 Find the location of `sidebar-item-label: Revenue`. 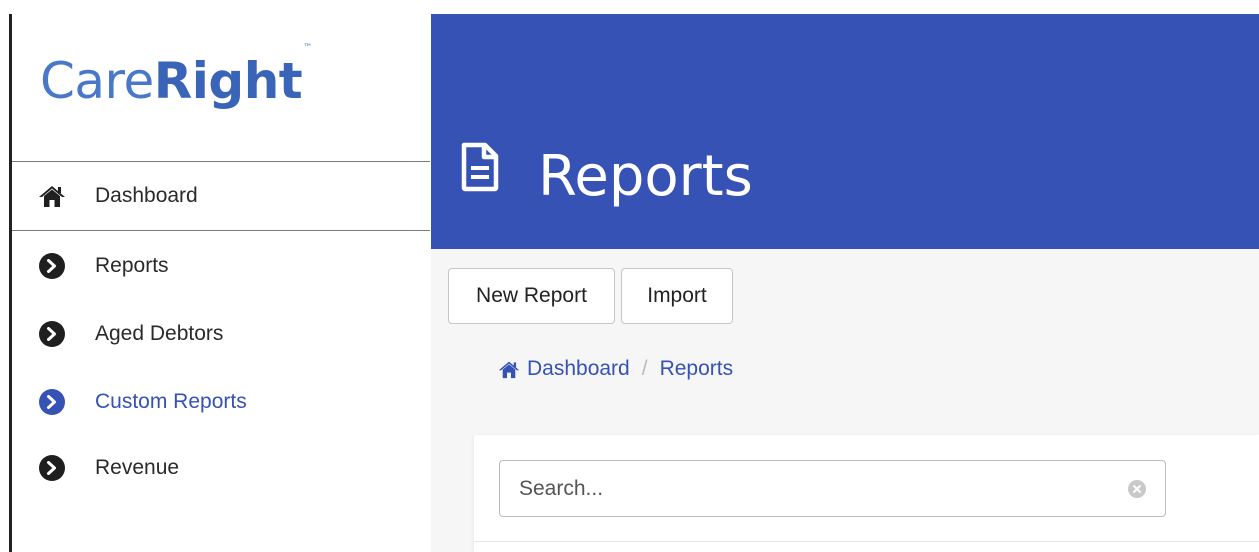

sidebar-item-label: Revenue is located at coordinates (137, 467).